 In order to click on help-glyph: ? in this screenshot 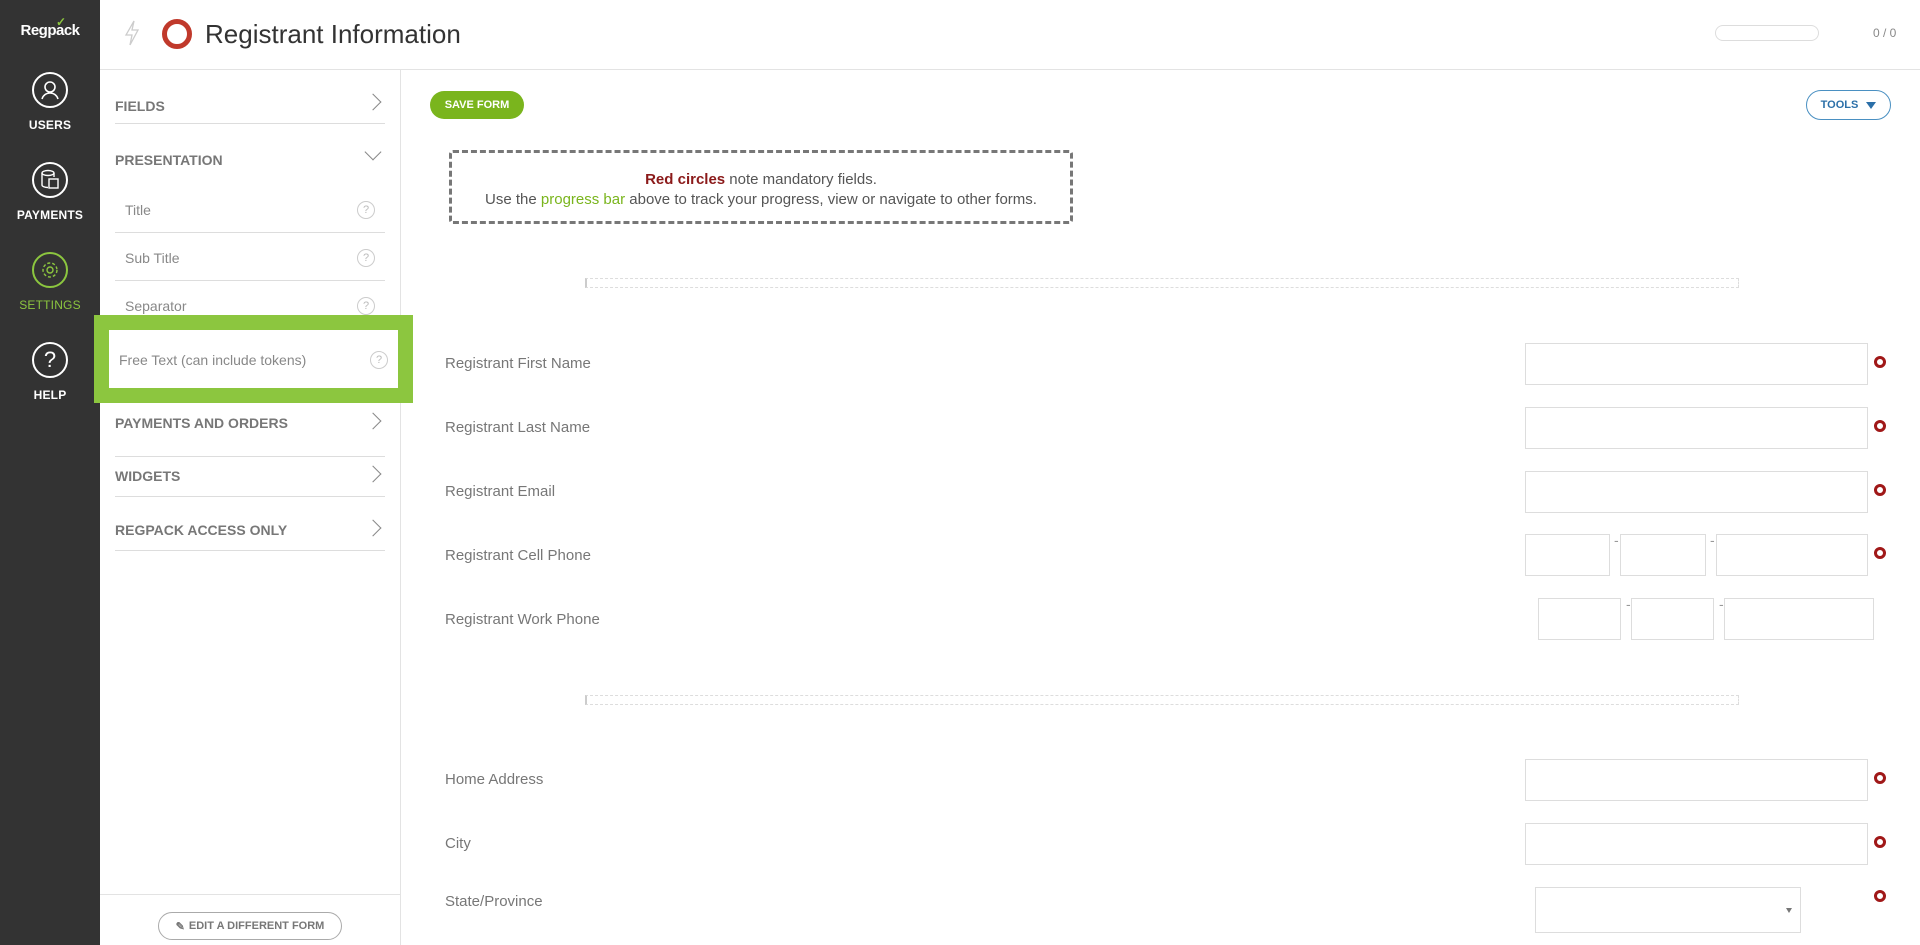, I will do `click(50, 359)`.